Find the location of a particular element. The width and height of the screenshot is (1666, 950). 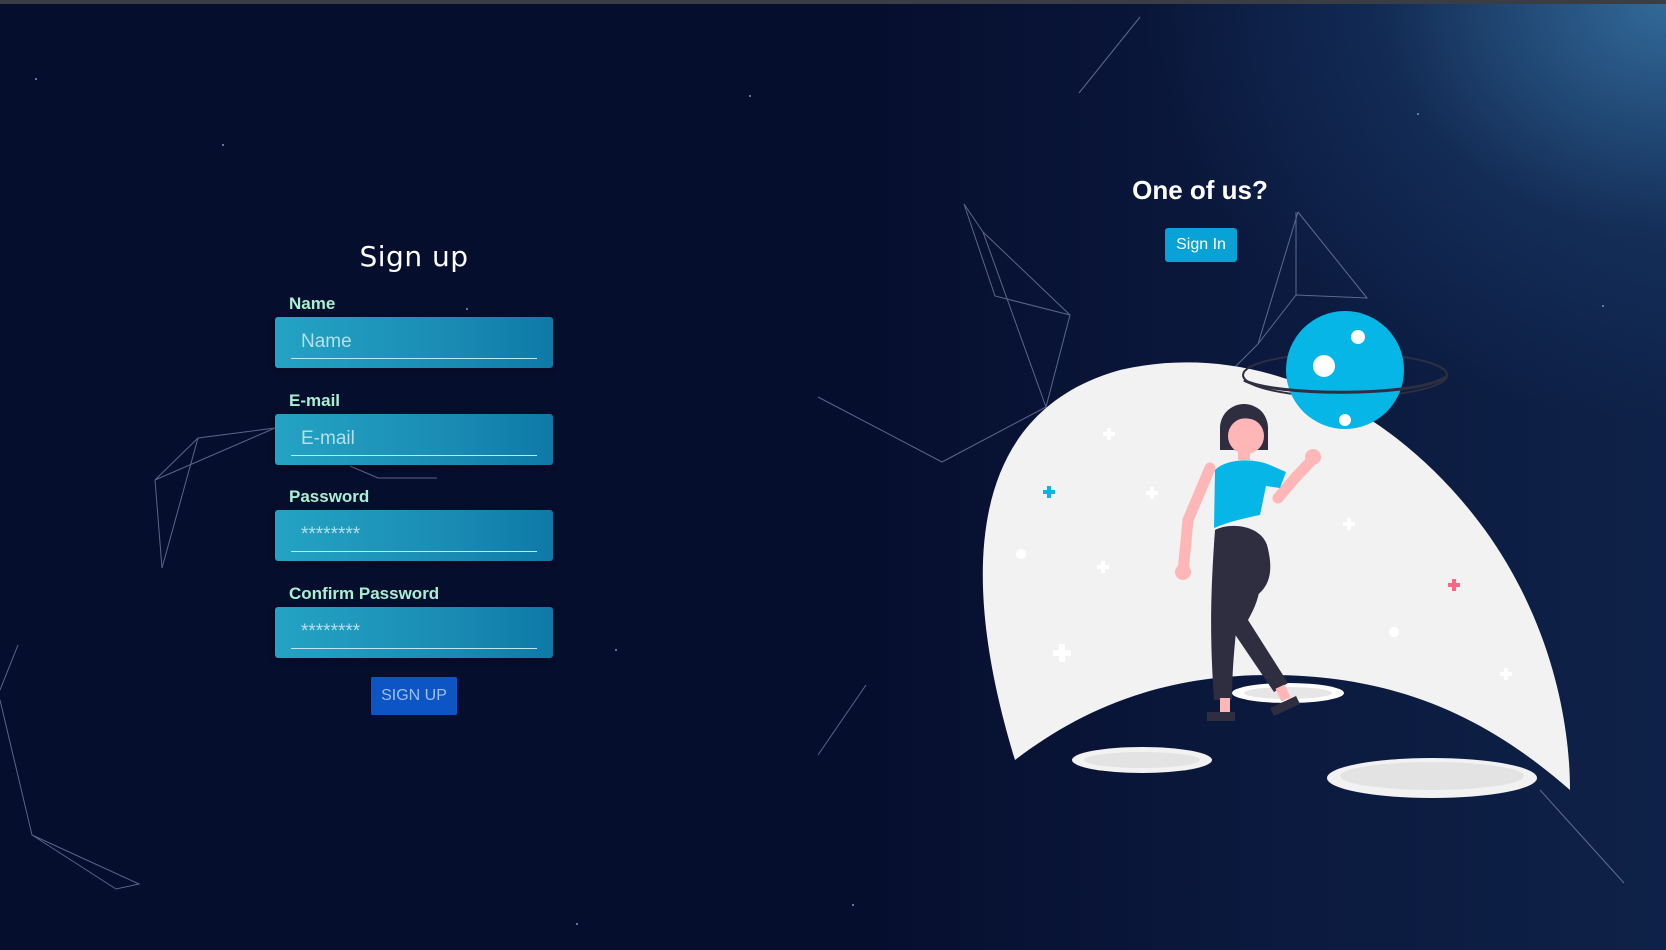

signup-button: SIGN UP is located at coordinates (414, 696).